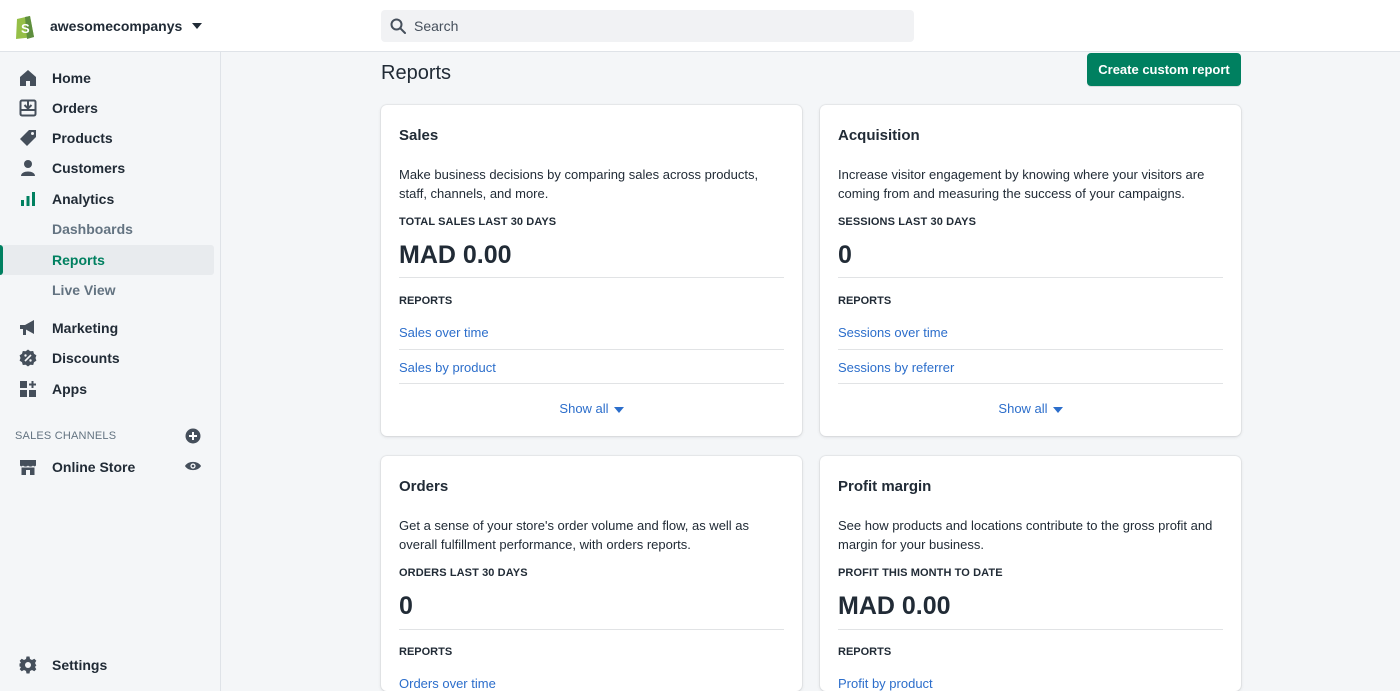  What do you see at coordinates (107, 78) in the screenshot?
I see `sidebar-item-home: Home` at bounding box center [107, 78].